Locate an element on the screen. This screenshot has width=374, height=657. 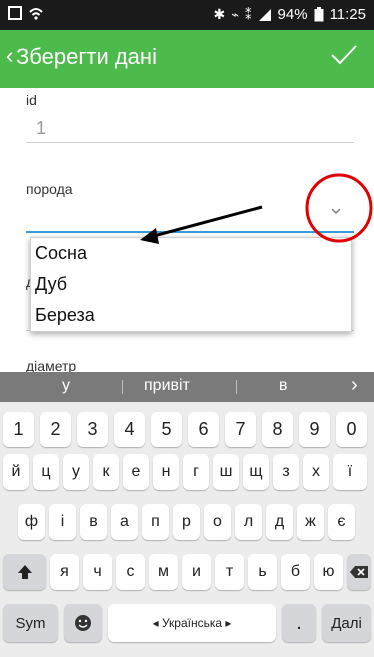
key-letter: ж is located at coordinates (310, 522).